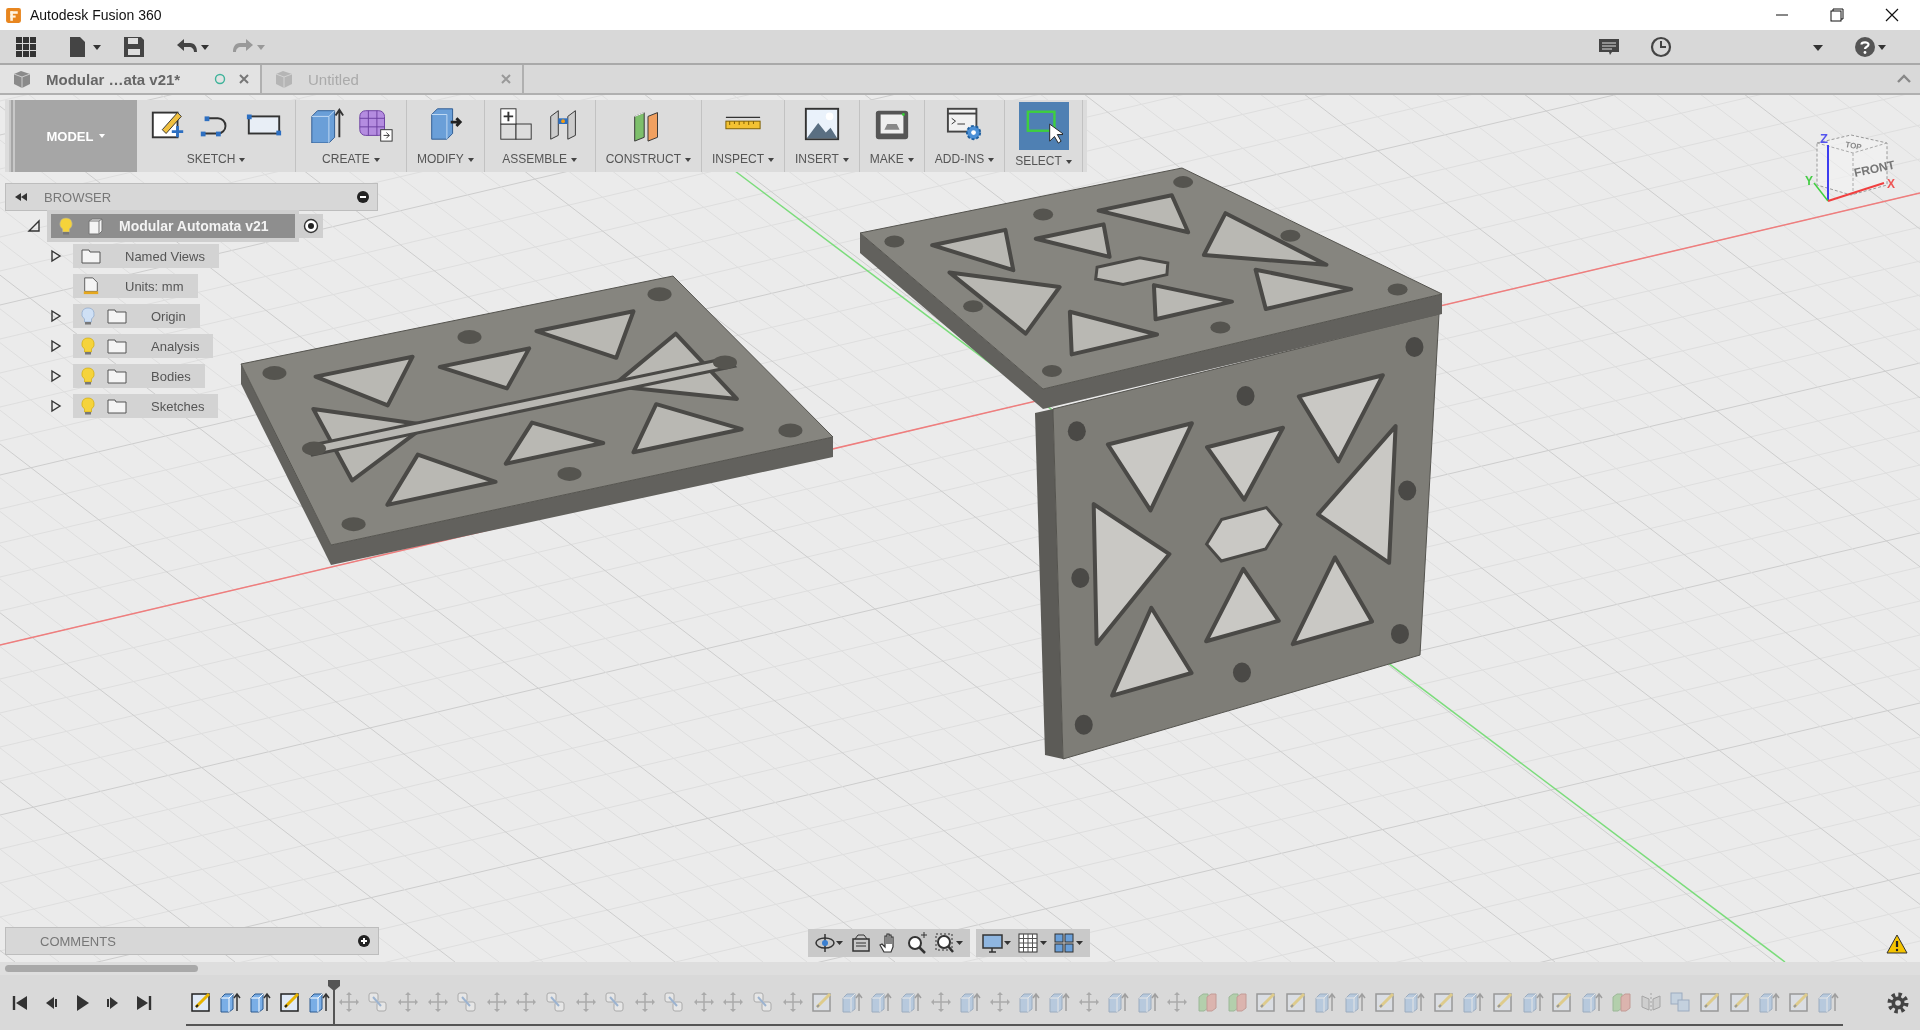 The image size is (1920, 1030). I want to click on toolbar-menu: MODIFY, so click(445, 159).